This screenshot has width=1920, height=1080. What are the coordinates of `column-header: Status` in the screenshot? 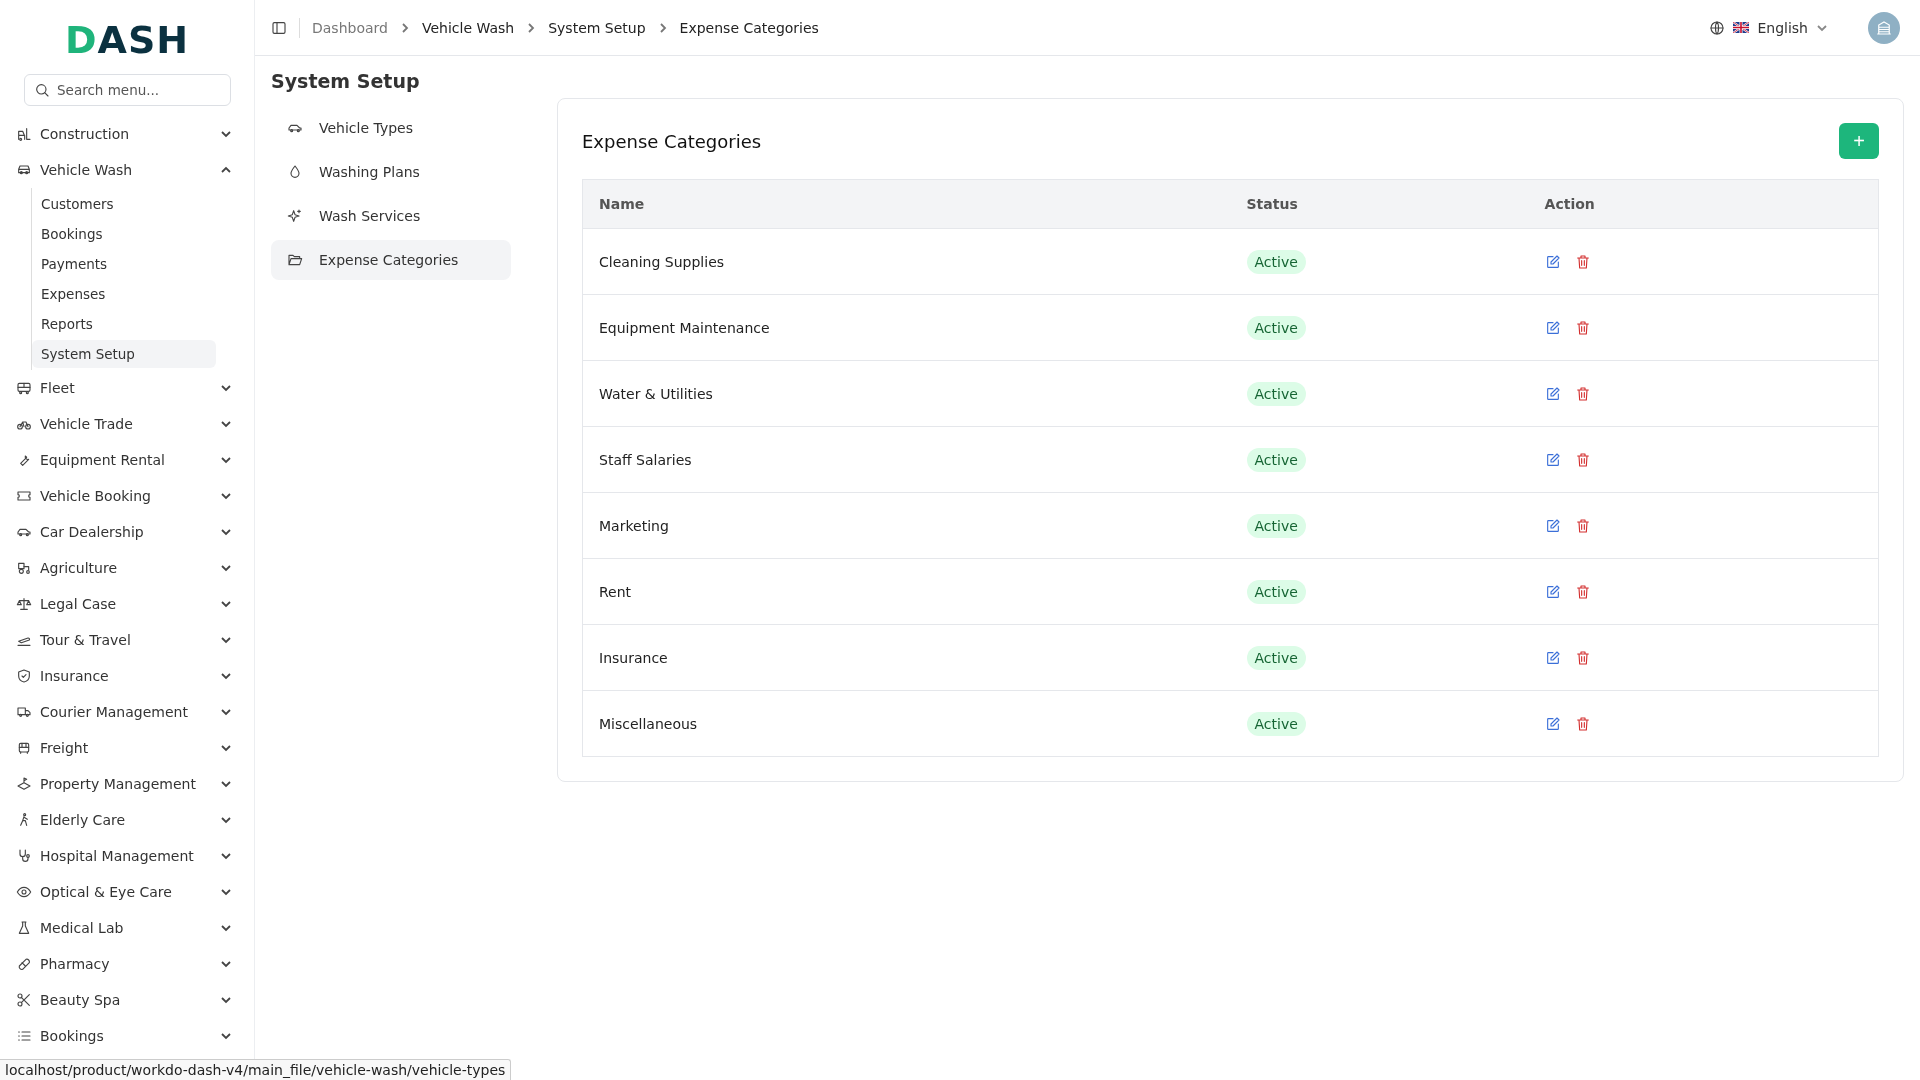 It's located at (1379, 204).